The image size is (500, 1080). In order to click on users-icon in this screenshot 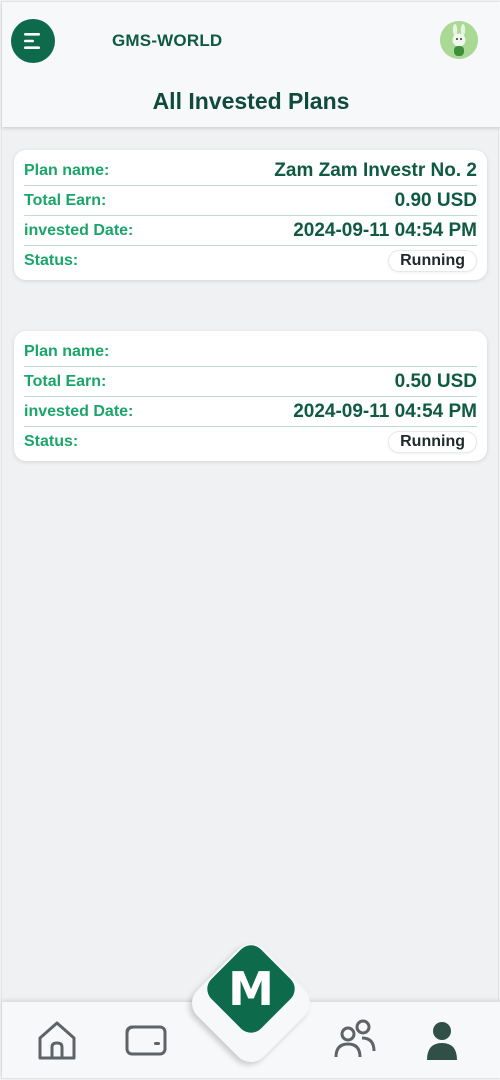, I will do `click(355, 1038)`.